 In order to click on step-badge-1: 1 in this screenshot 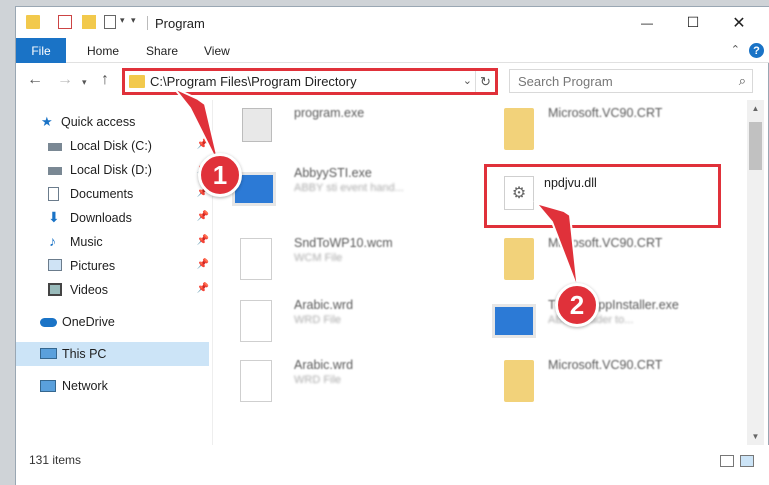, I will do `click(220, 175)`.